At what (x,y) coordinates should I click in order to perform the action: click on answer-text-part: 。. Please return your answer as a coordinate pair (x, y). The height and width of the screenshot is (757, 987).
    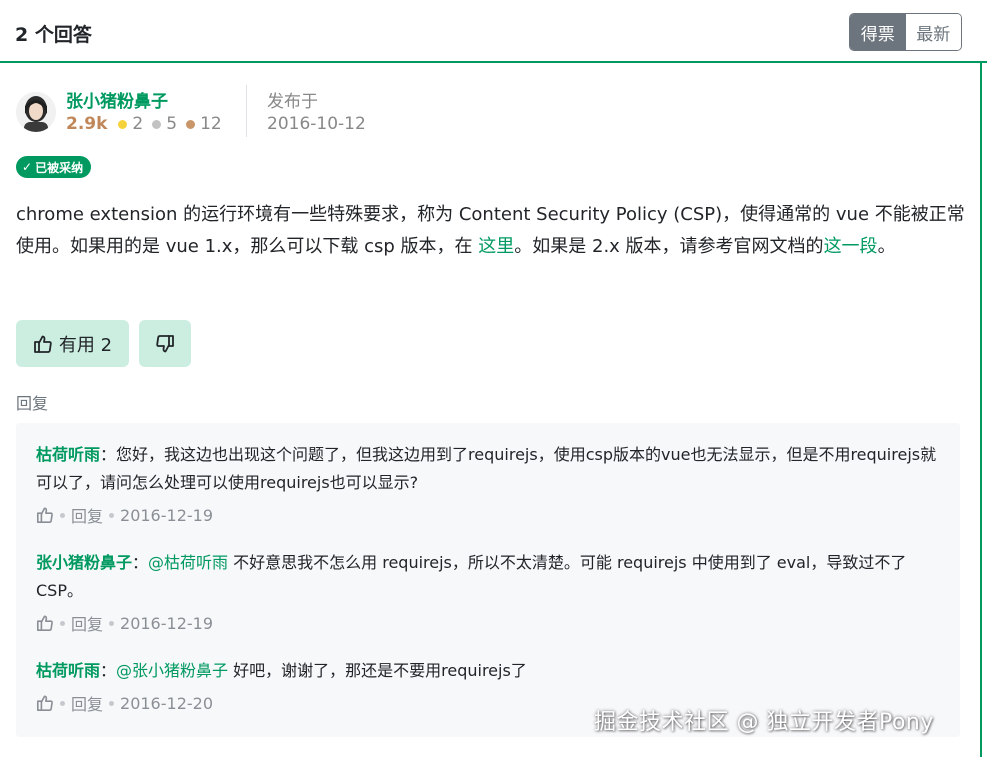
    Looking at the image, I should click on (886, 246).